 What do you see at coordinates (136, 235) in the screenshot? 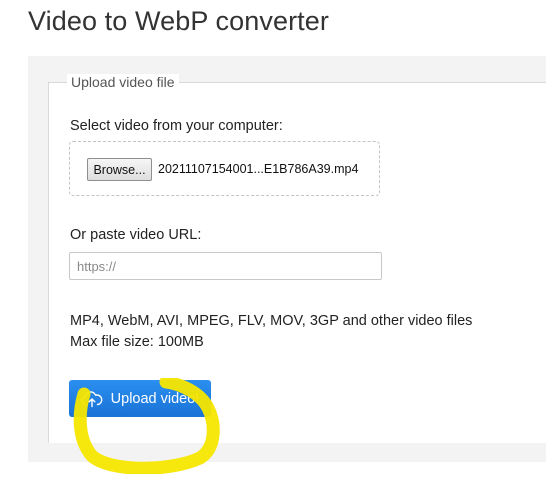
I see `url-section-label: Or paste video URL:` at bounding box center [136, 235].